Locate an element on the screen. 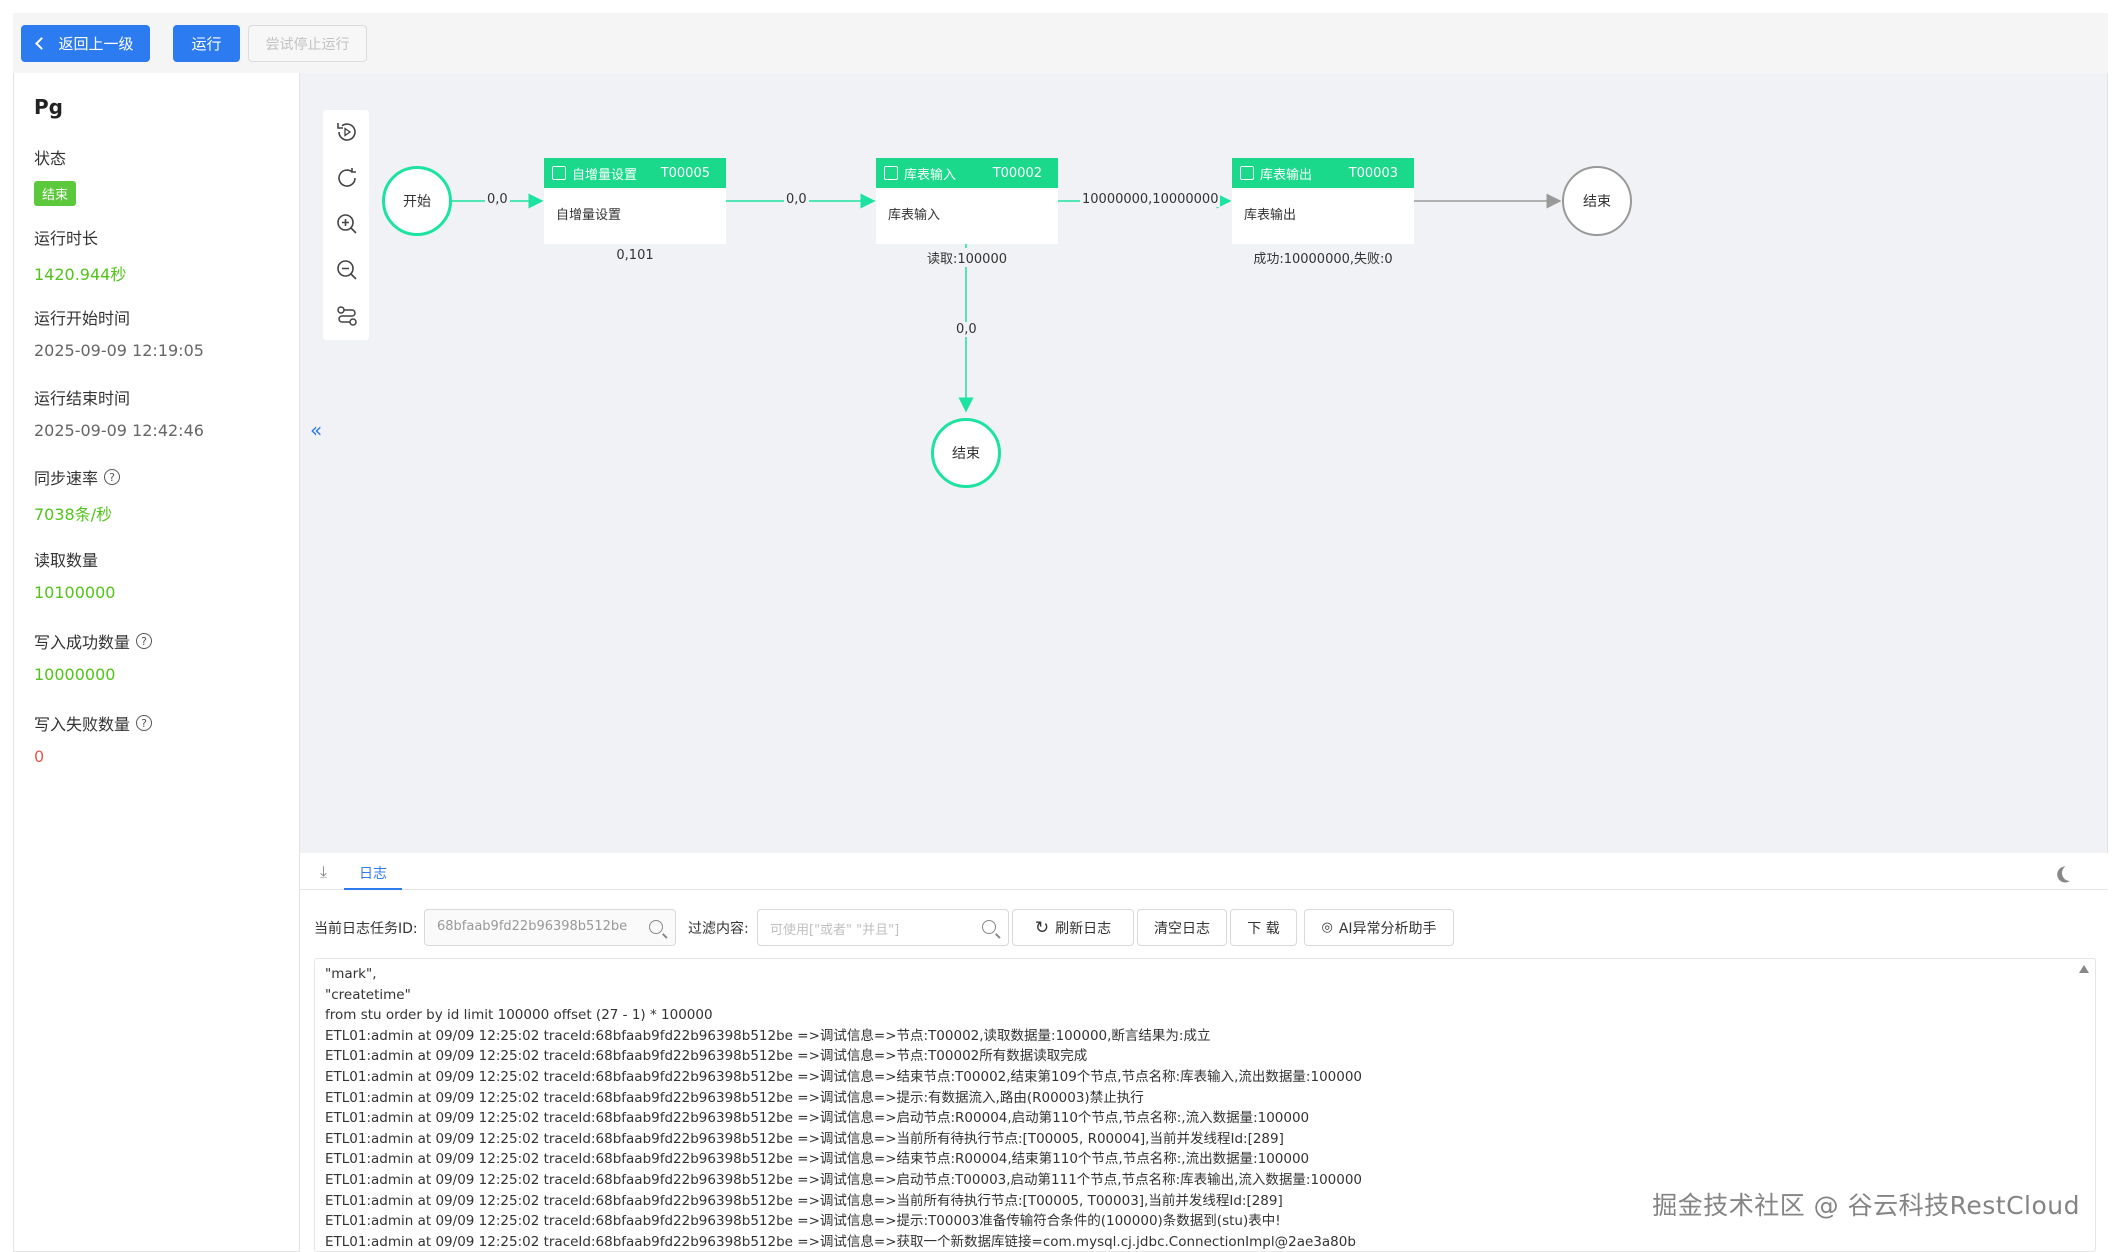  clear-log-button: 清空日志 is located at coordinates (1182, 927).